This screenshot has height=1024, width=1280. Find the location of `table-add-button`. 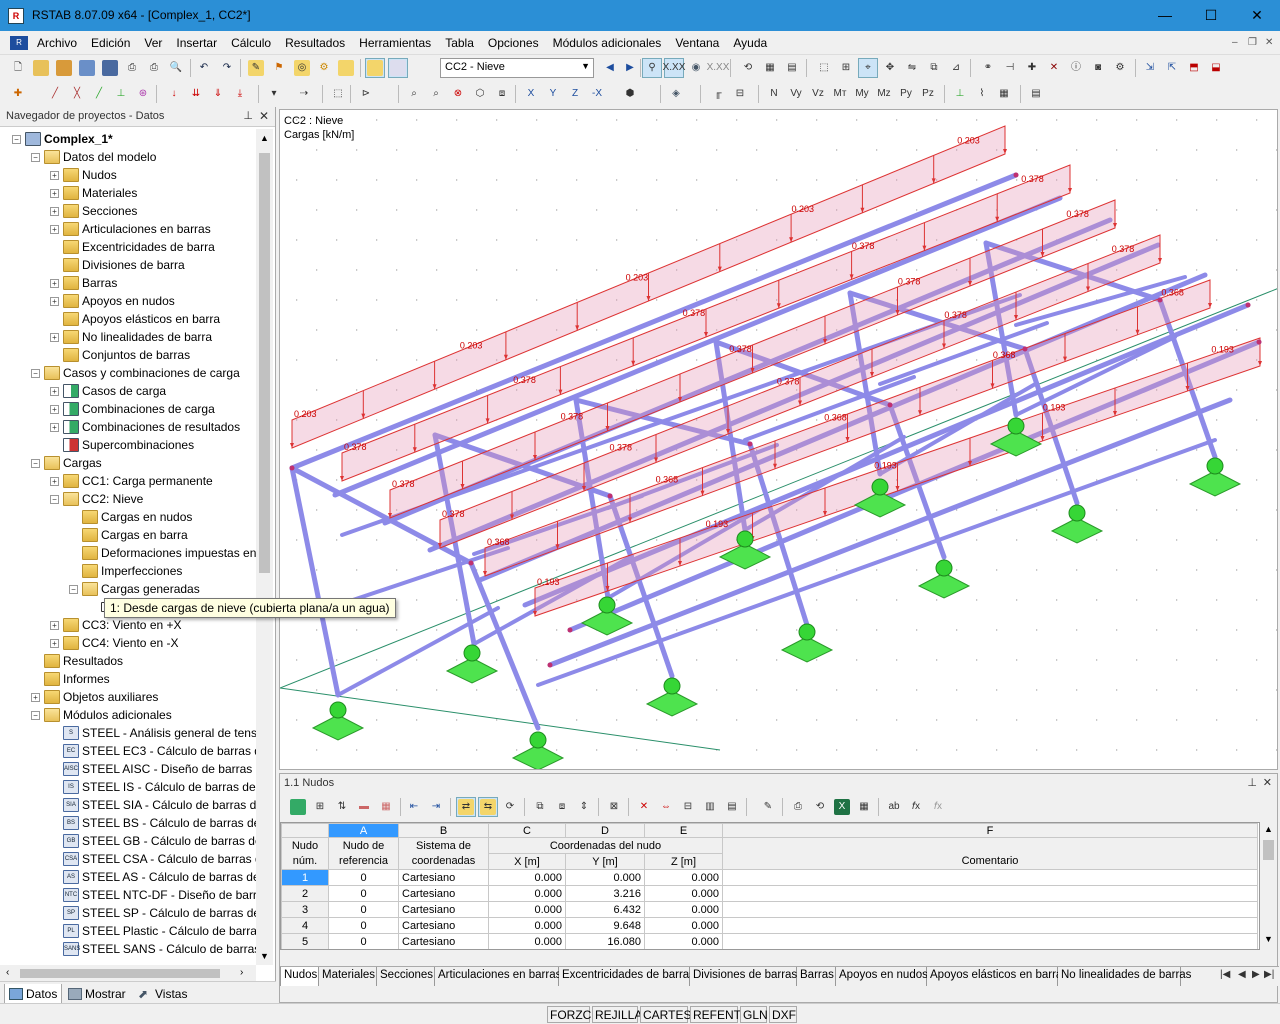

table-add-button is located at coordinates (298, 807).